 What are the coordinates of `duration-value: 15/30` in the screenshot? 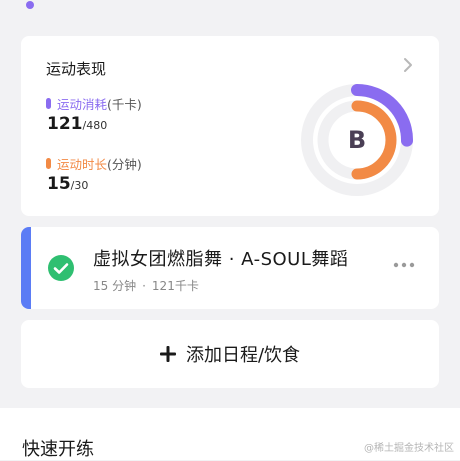 It's located at (67, 184).